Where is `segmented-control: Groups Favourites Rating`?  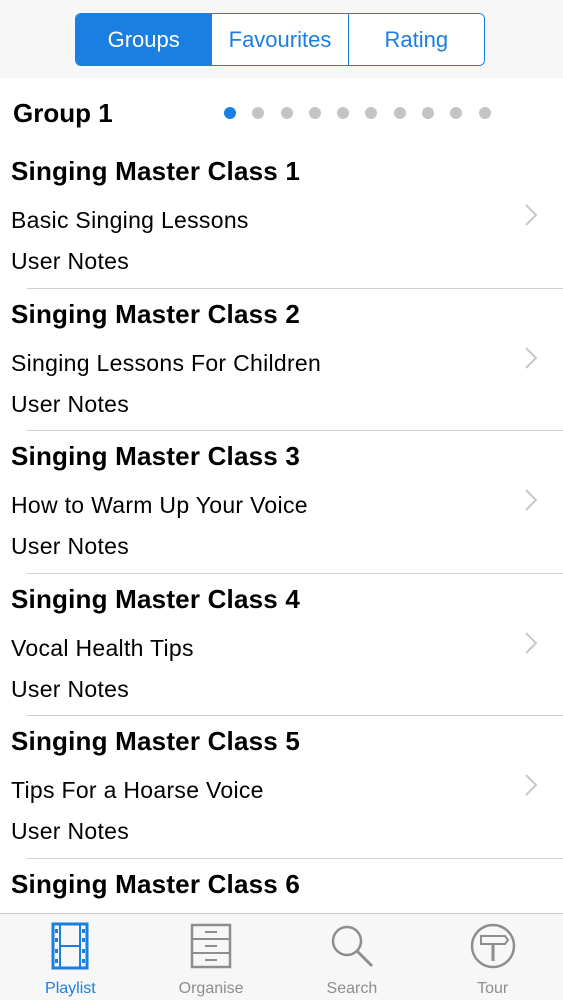 segmented-control: Groups Favourites Rating is located at coordinates (280, 39).